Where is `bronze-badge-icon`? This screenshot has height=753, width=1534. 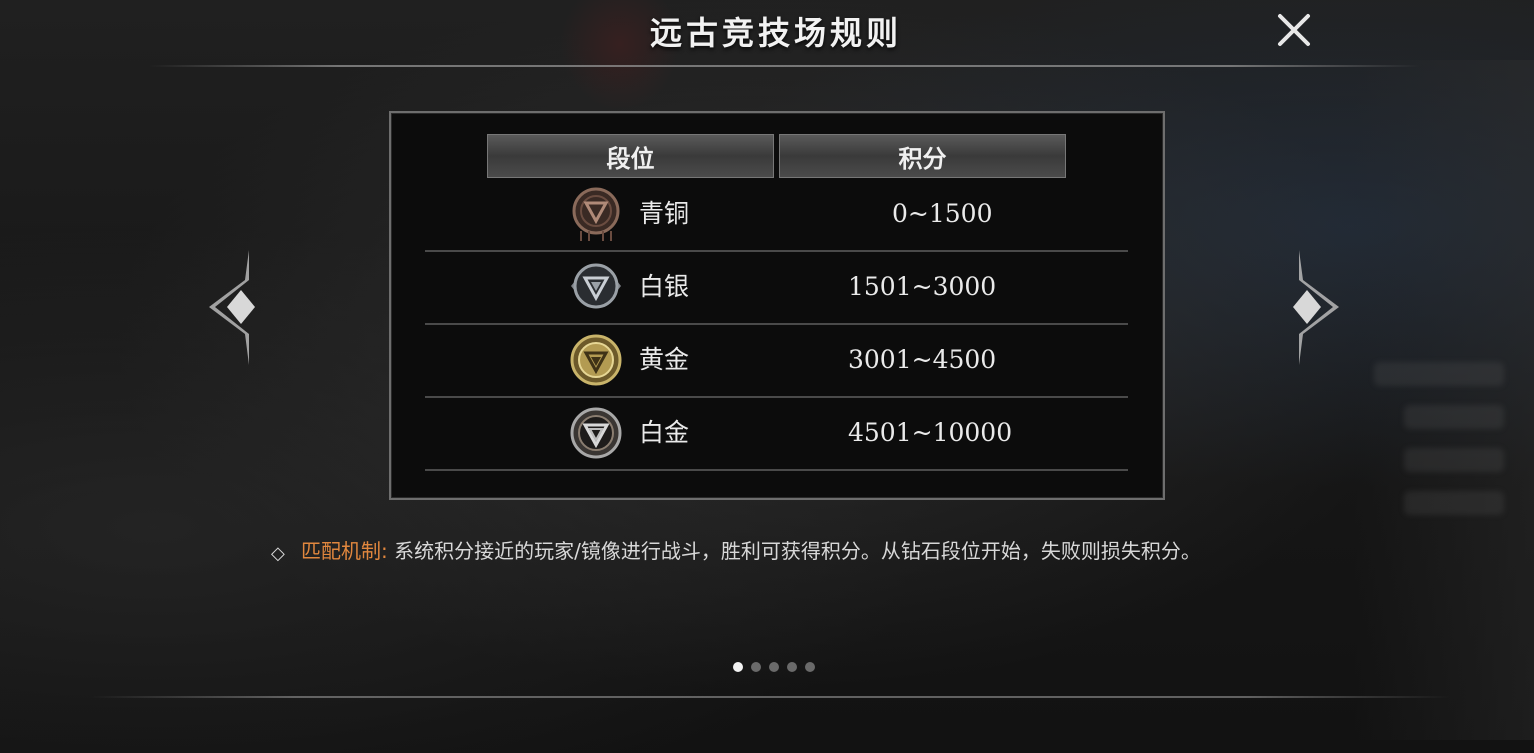 bronze-badge-icon is located at coordinates (596, 214).